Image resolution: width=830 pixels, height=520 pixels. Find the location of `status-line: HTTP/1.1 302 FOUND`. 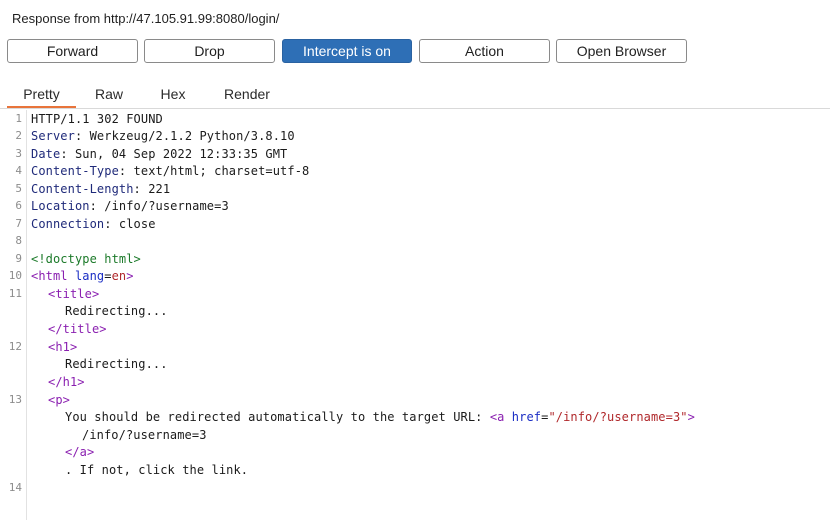

status-line: HTTP/1.1 302 FOUND is located at coordinates (97, 119).